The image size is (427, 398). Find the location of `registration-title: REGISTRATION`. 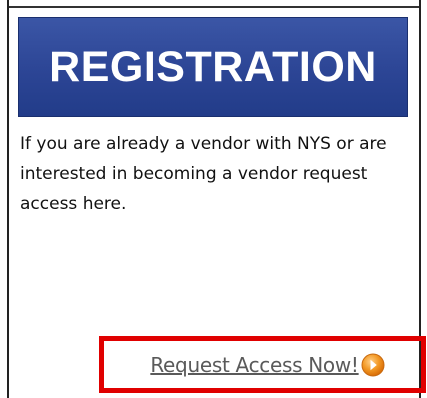

registration-title: REGISTRATION is located at coordinates (213, 66).